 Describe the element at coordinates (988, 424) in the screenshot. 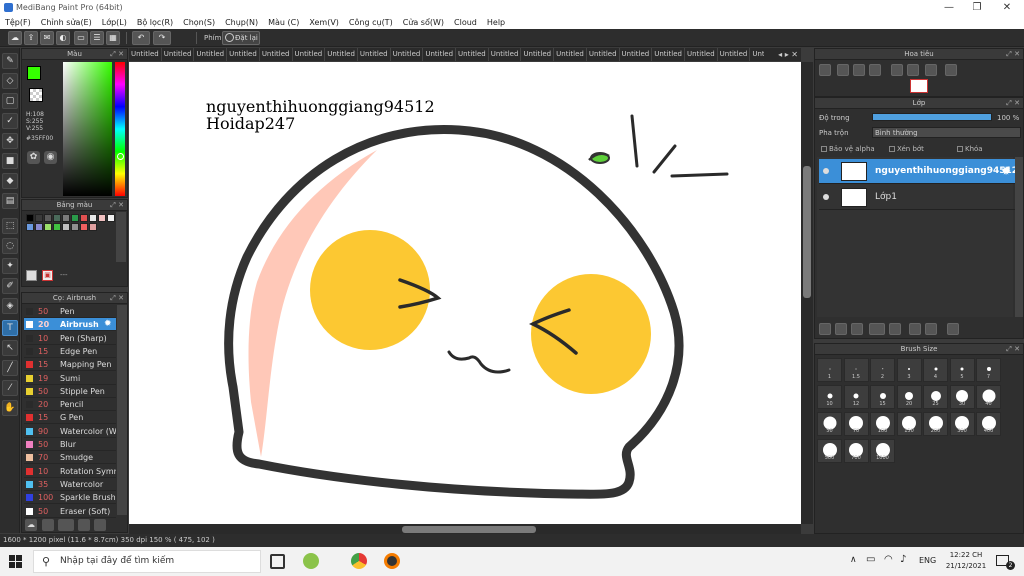

I see `brush-size-option: 400` at that location.